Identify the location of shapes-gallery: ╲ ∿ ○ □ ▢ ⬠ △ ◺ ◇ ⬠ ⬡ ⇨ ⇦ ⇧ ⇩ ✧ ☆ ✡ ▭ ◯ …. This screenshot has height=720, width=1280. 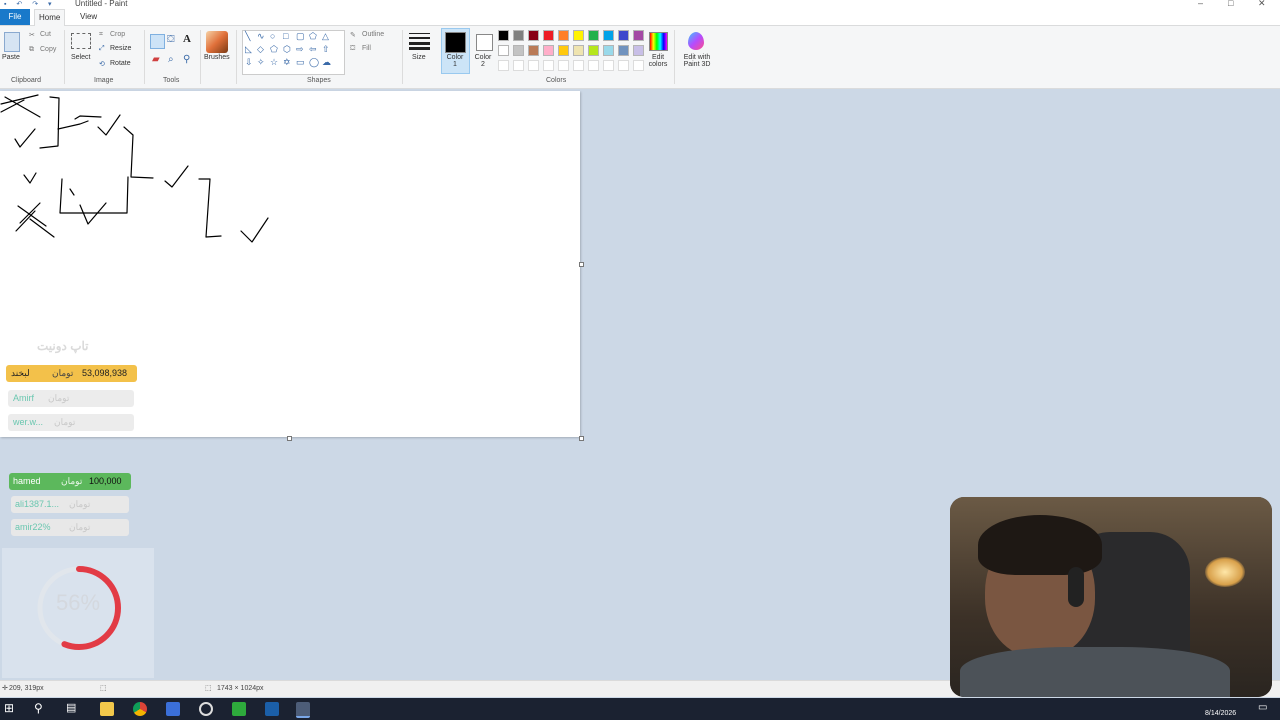
(293, 52).